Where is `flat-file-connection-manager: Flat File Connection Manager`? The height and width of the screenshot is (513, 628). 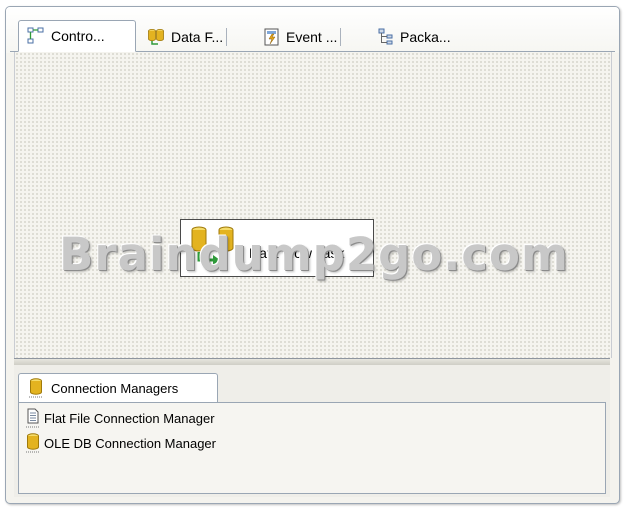 flat-file-connection-manager: Flat File Connection Manager is located at coordinates (120, 418).